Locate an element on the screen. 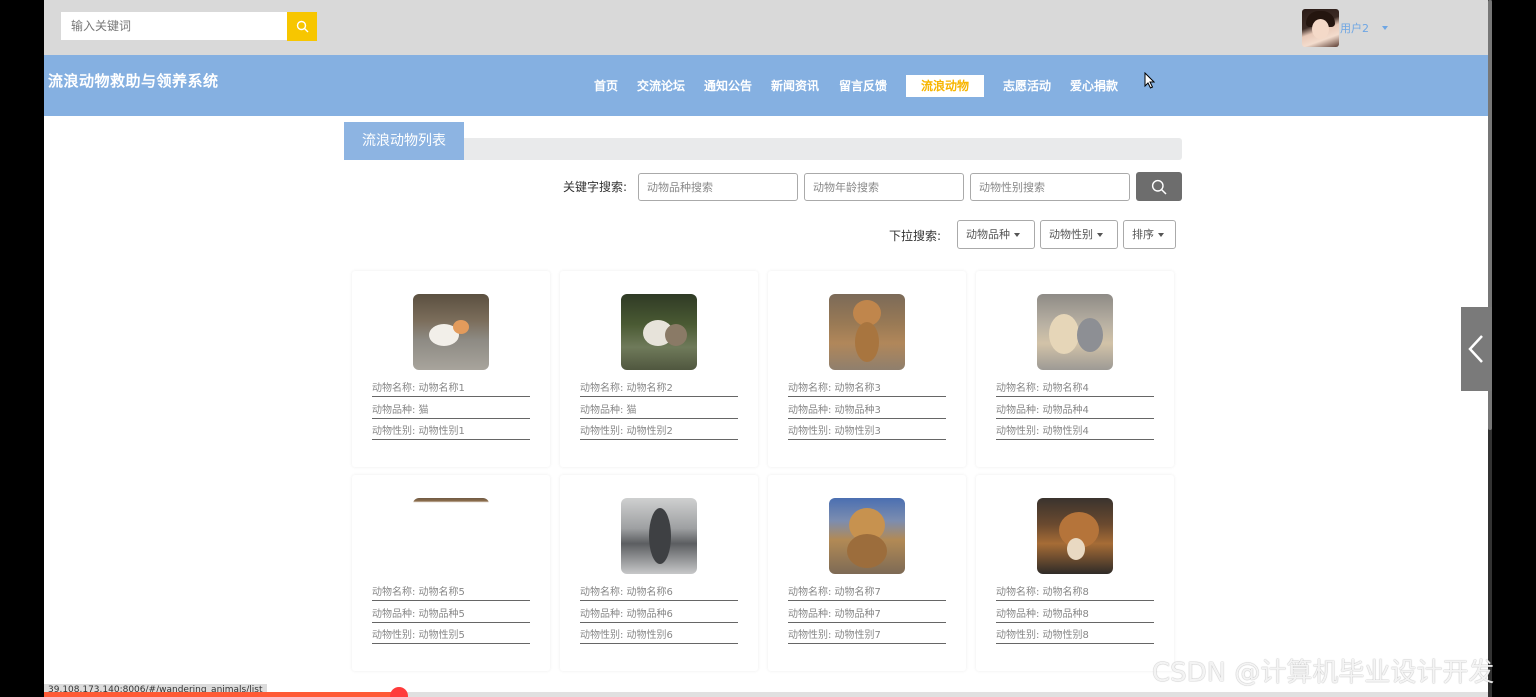 This screenshot has width=1536, height=697. animal-card: 动物名称: 动物名称5 动物品种: 动物品种5 动物性别: 动物性别5 is located at coordinates (451, 573).